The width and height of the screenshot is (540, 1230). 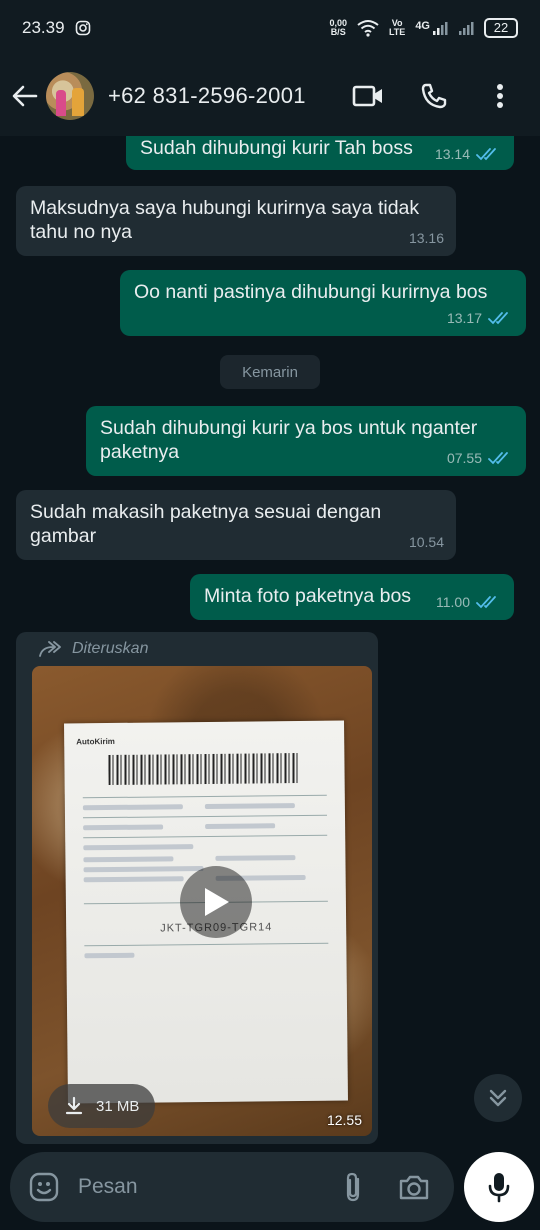 I want to click on download-button: 31 MB, so click(x=102, y=1106).